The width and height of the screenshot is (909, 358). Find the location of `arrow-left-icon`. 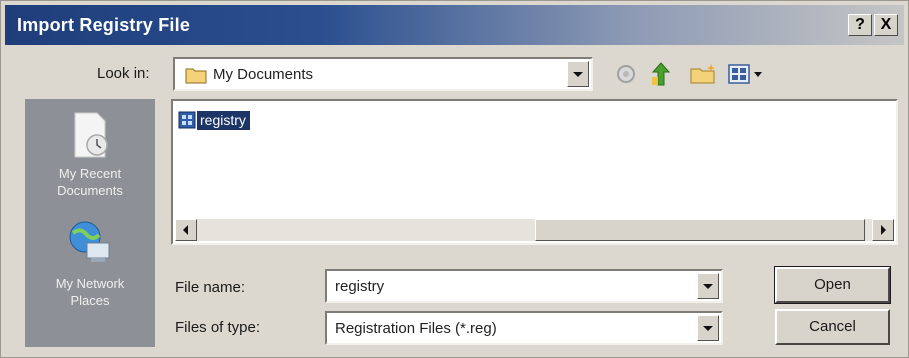

arrow-left-icon is located at coordinates (185, 230).